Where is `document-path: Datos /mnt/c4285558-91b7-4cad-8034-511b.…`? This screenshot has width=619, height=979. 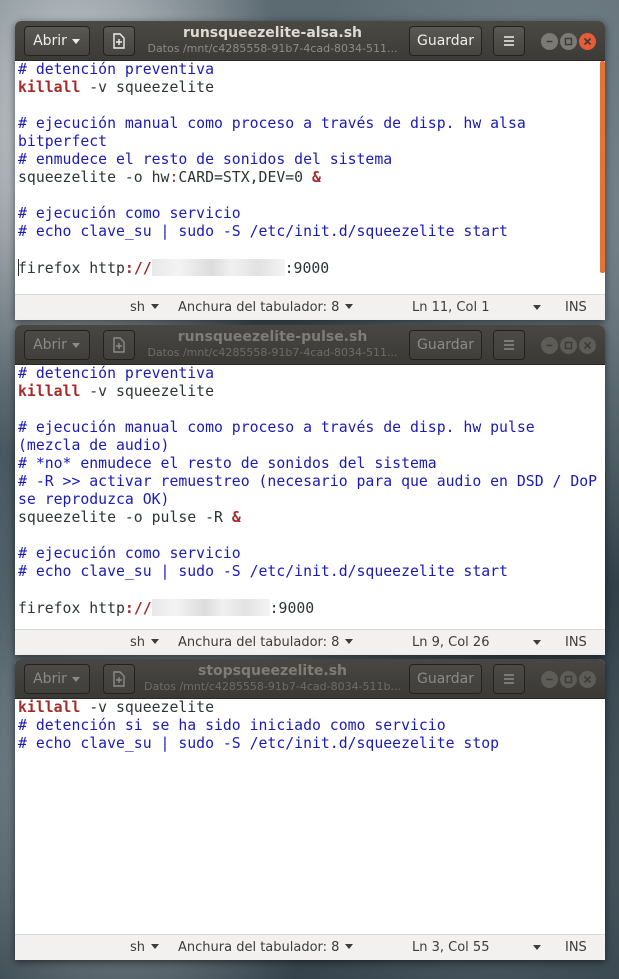
document-path: Datos /mnt/c4285558-91b7-4cad-8034-511b.… is located at coordinates (272, 686).